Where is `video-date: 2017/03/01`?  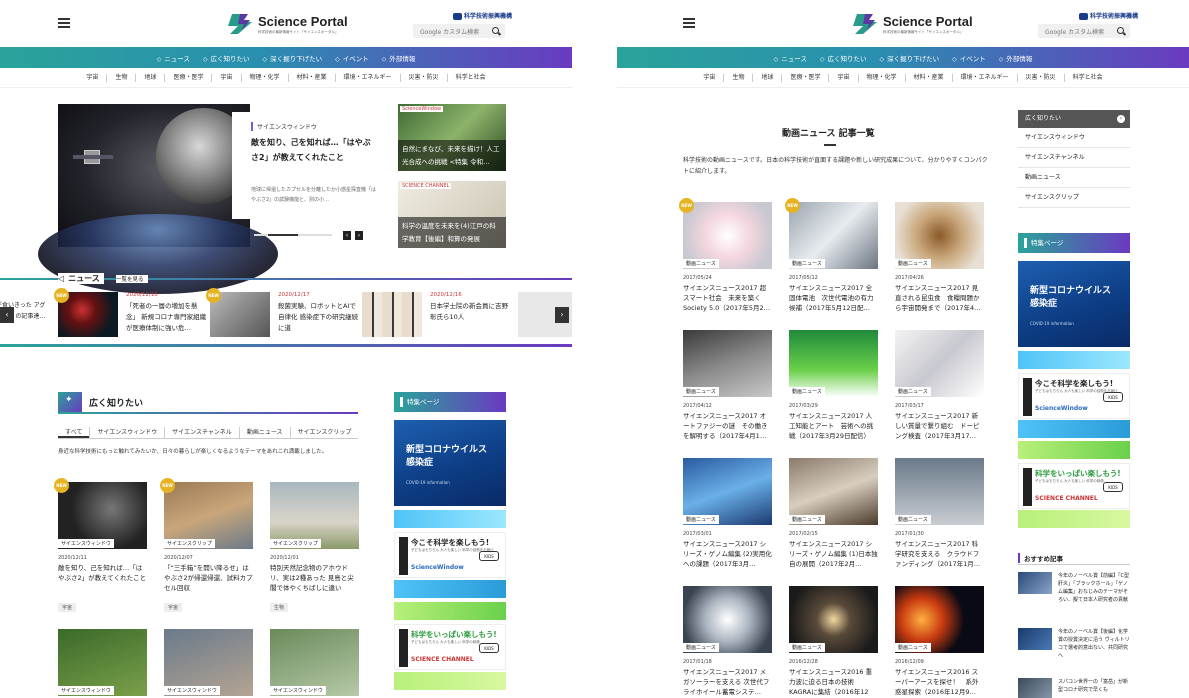
video-date: 2017/03/01 is located at coordinates (697, 534).